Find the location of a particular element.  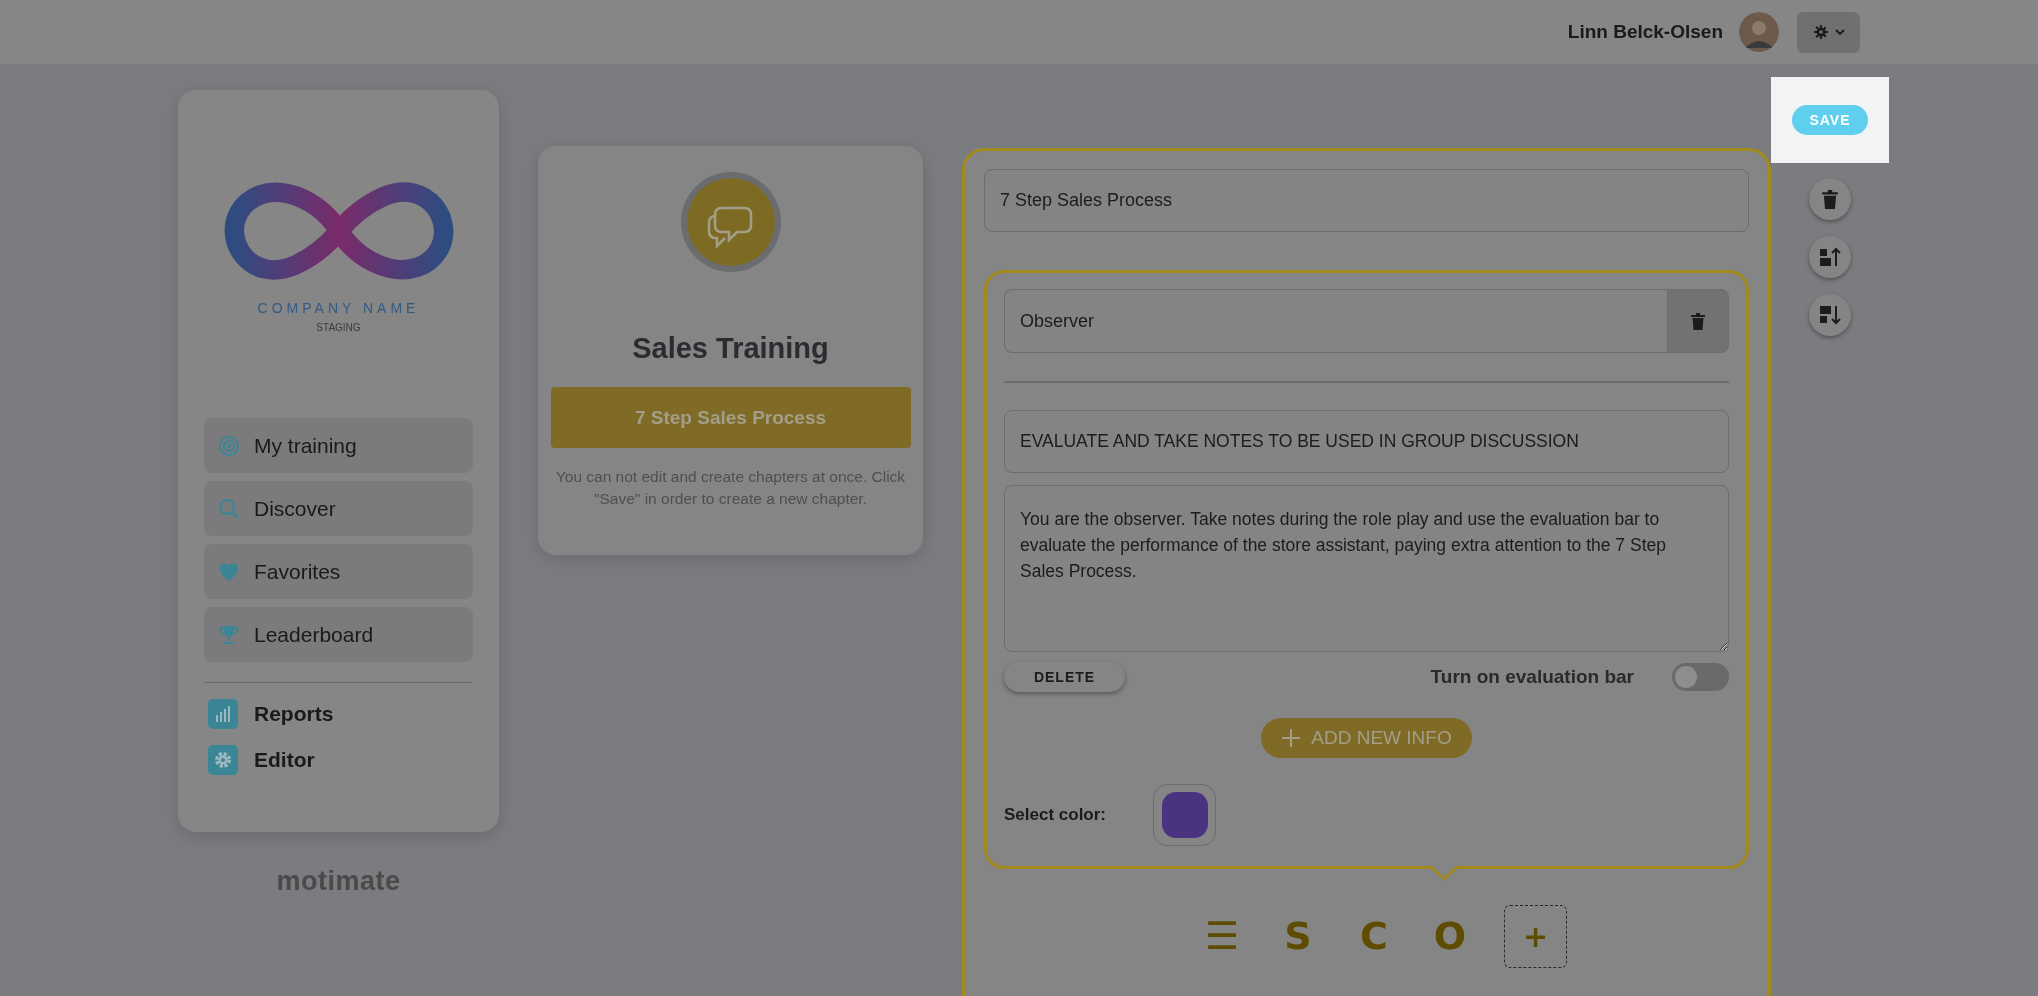

body-text-area: You are the observer. Take notes during the role play and use the evaluation bar to evaluate the performance of the store assistant, paying extra attention to the 7 Step Sales Process. is located at coordinates (1366, 568).